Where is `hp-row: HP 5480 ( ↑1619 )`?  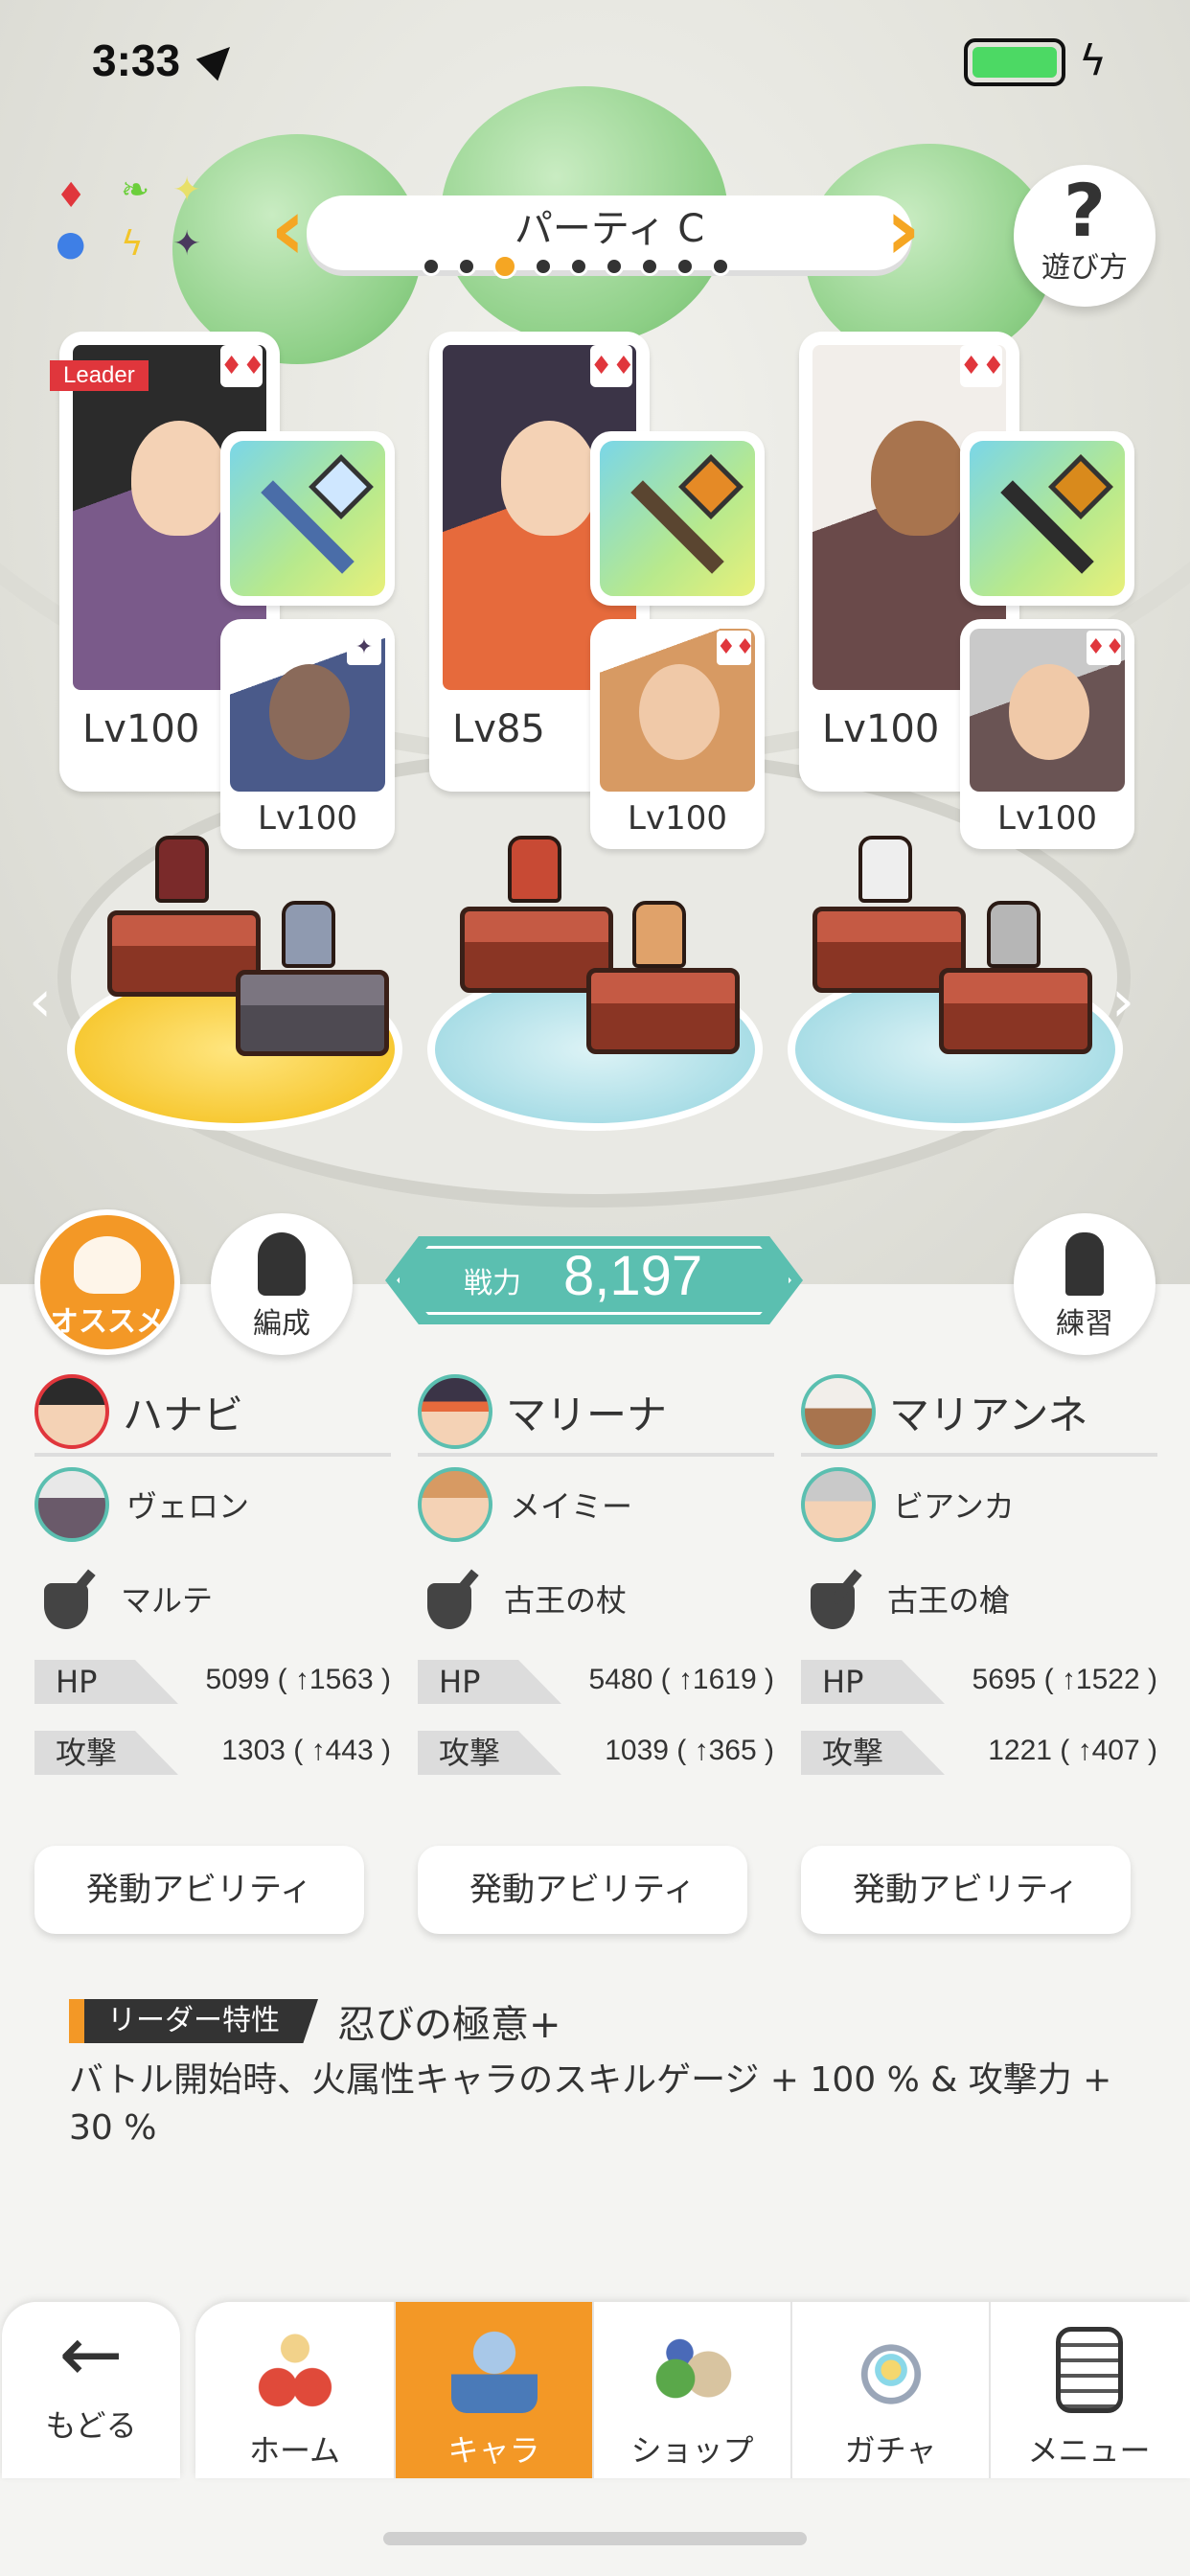 hp-row: HP 5480 ( ↑1619 ) is located at coordinates (596, 1679).